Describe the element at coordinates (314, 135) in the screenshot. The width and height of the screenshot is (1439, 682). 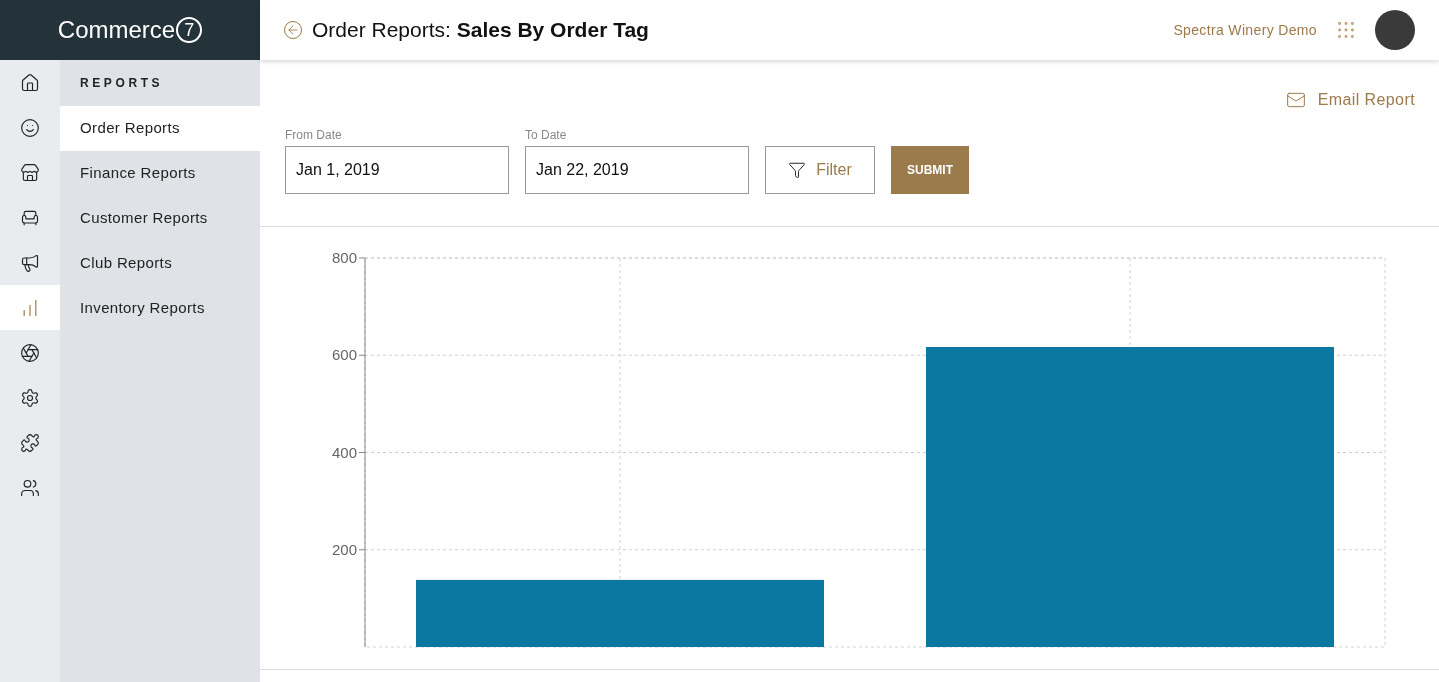
I see `field-label: From Date` at that location.